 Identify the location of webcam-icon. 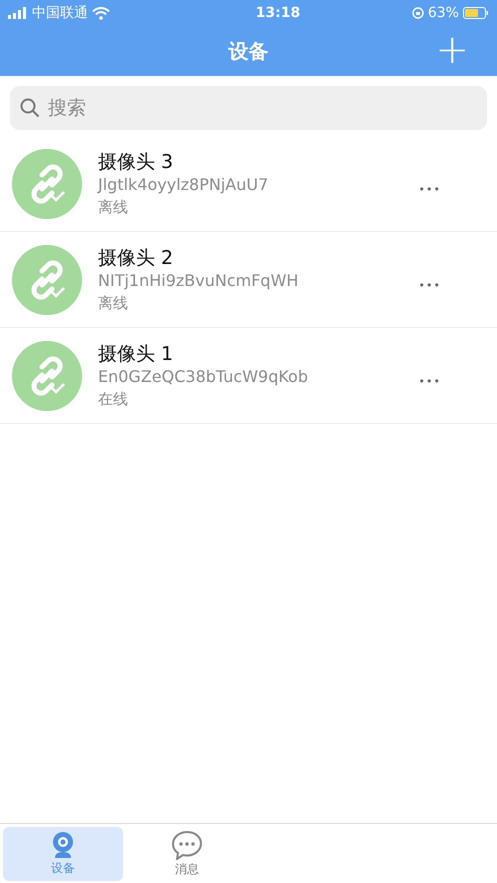
(63, 845).